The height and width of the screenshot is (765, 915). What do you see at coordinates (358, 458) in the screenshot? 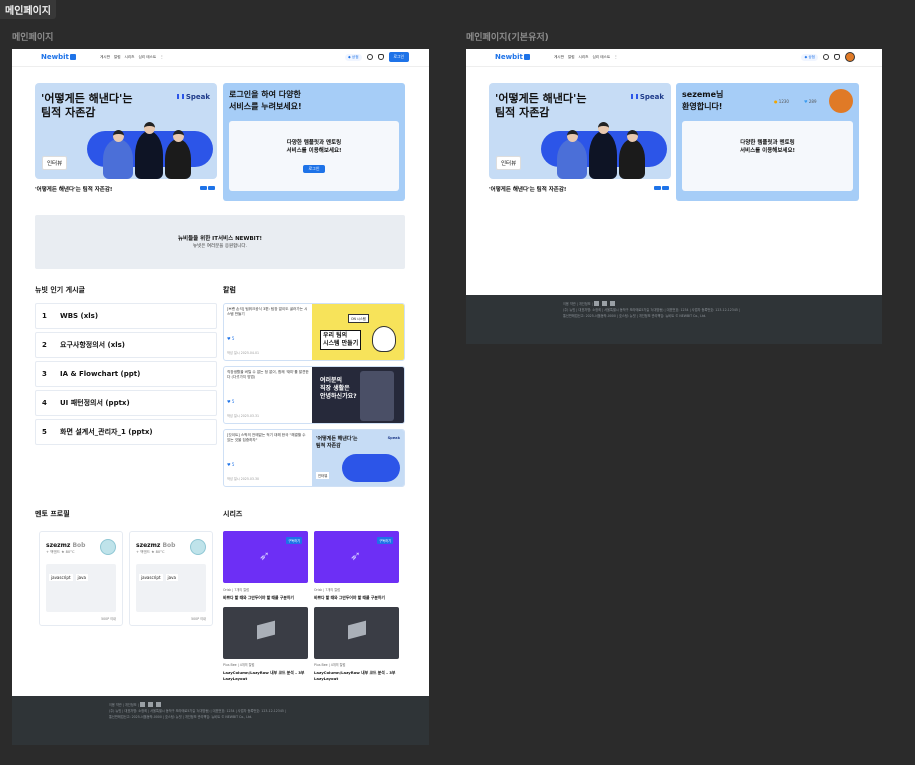
I see `column-image: '어떻게든 해낸다'는 팀적 자존감 Speak 인터뷰` at bounding box center [358, 458].